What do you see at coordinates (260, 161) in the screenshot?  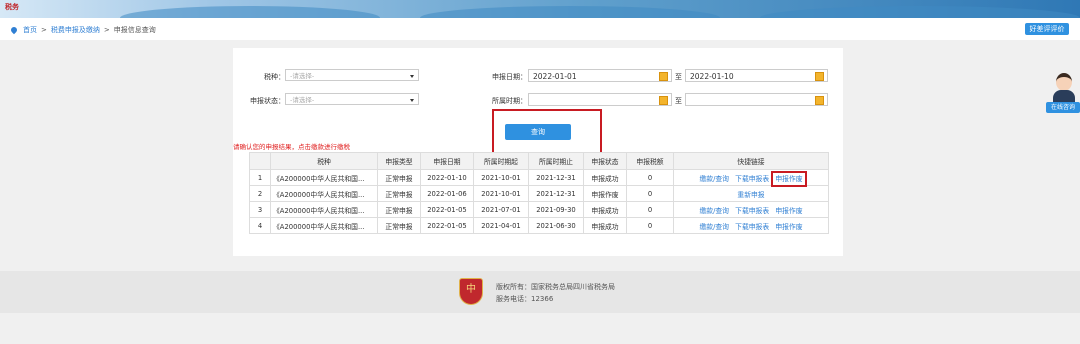 I see `col-header-index` at bounding box center [260, 161].